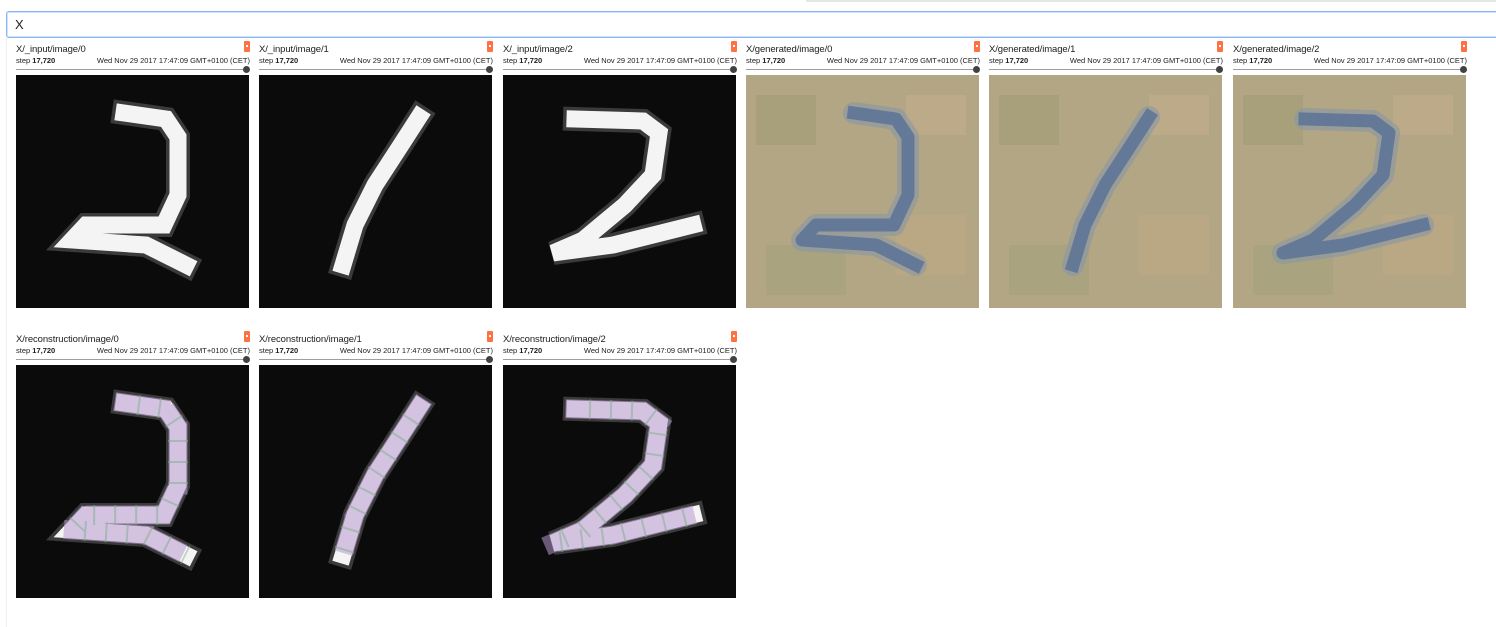 The width and height of the screenshot is (1496, 627). What do you see at coordinates (1032, 49) in the screenshot?
I see `card-title: X/generated/image/1` at bounding box center [1032, 49].